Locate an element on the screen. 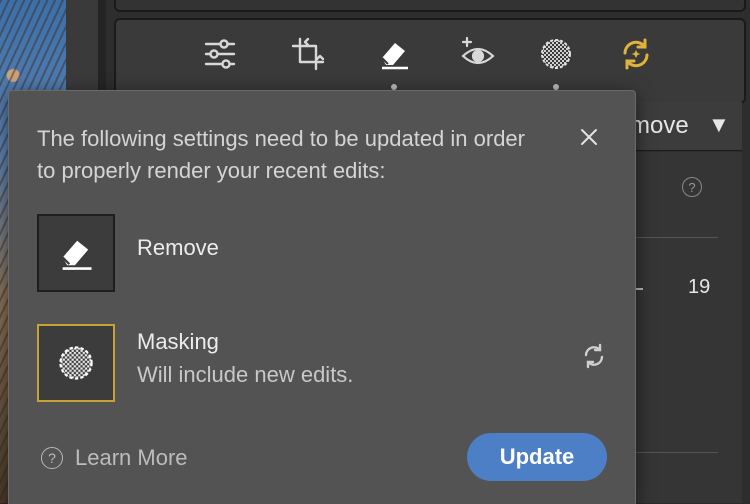 The height and width of the screenshot is (504, 750). red-eye-icon is located at coordinates (478, 54).